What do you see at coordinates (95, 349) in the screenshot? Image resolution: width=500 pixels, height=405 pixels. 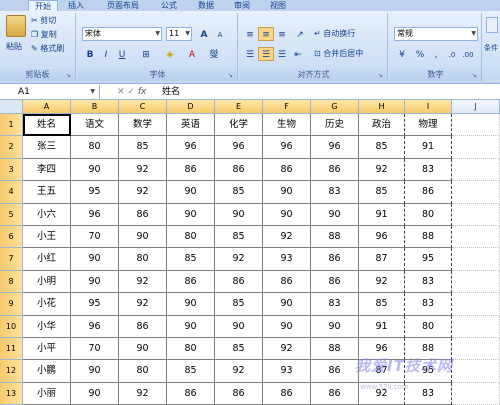 I see `score-cell: 70` at bounding box center [95, 349].